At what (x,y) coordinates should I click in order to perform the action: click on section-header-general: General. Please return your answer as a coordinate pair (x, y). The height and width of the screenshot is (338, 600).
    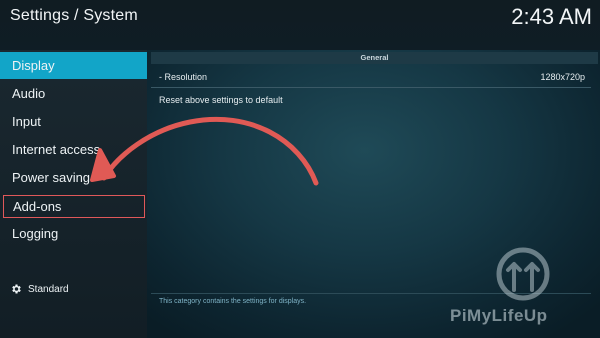
    Looking at the image, I should click on (374, 58).